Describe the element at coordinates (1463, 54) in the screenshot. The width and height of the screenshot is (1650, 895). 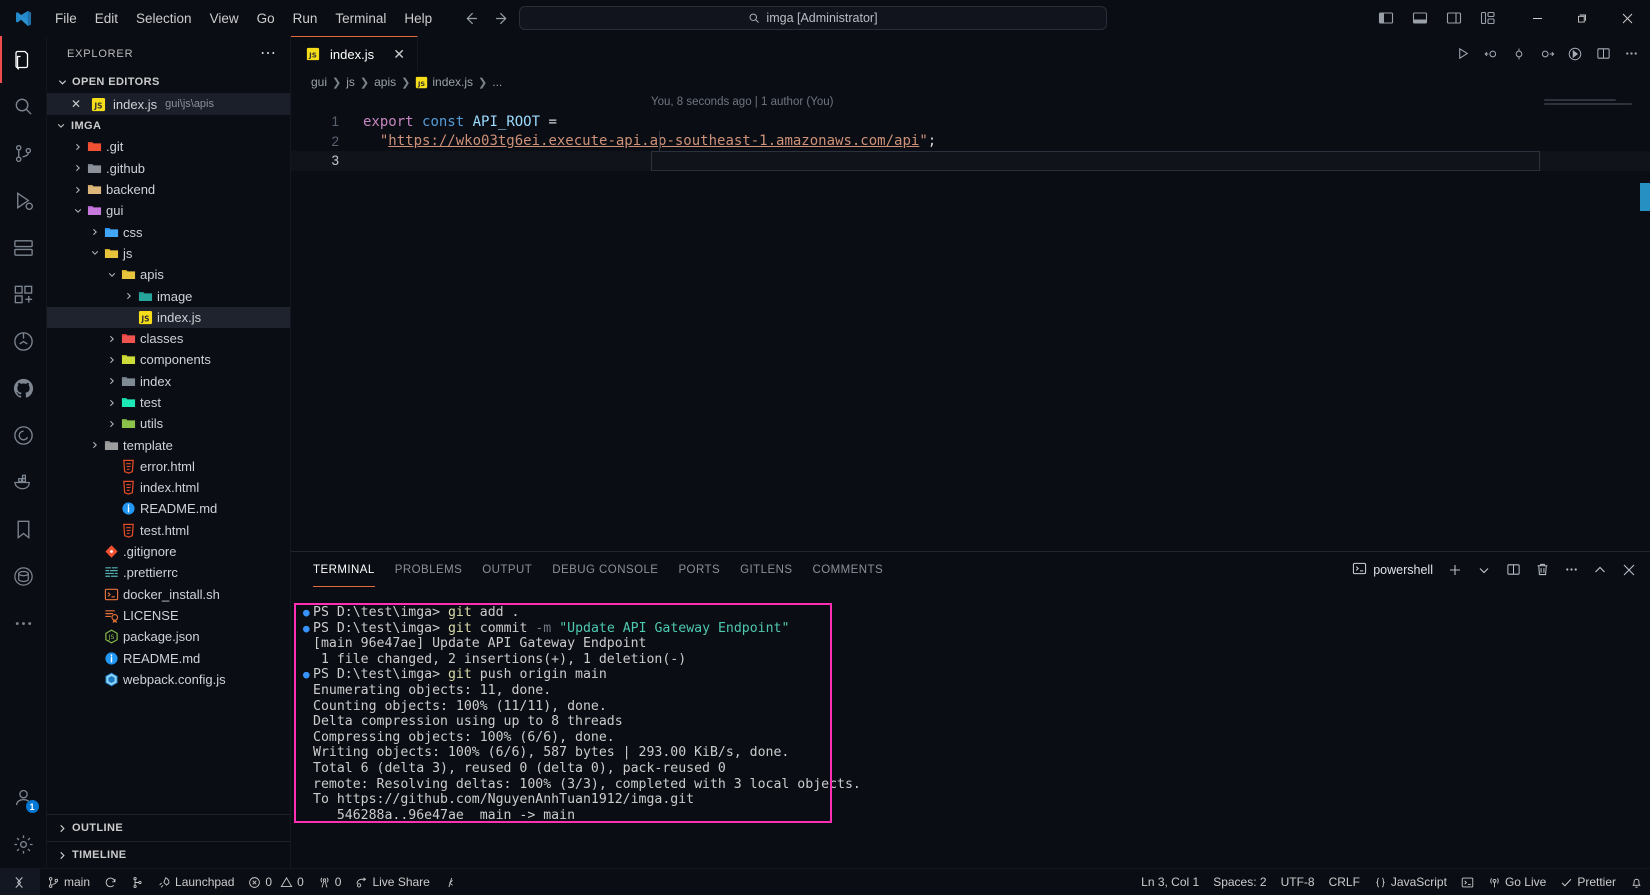
I see `run-icon` at that location.